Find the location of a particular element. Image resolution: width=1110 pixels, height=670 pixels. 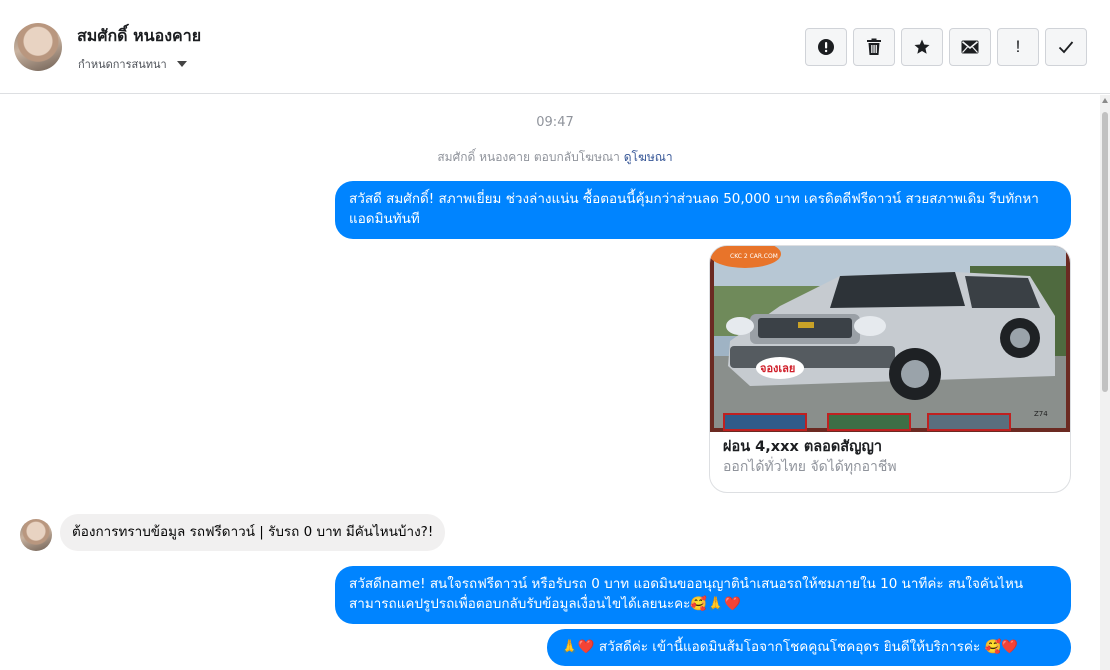

message-timestamp: 09:47 is located at coordinates (555, 122).